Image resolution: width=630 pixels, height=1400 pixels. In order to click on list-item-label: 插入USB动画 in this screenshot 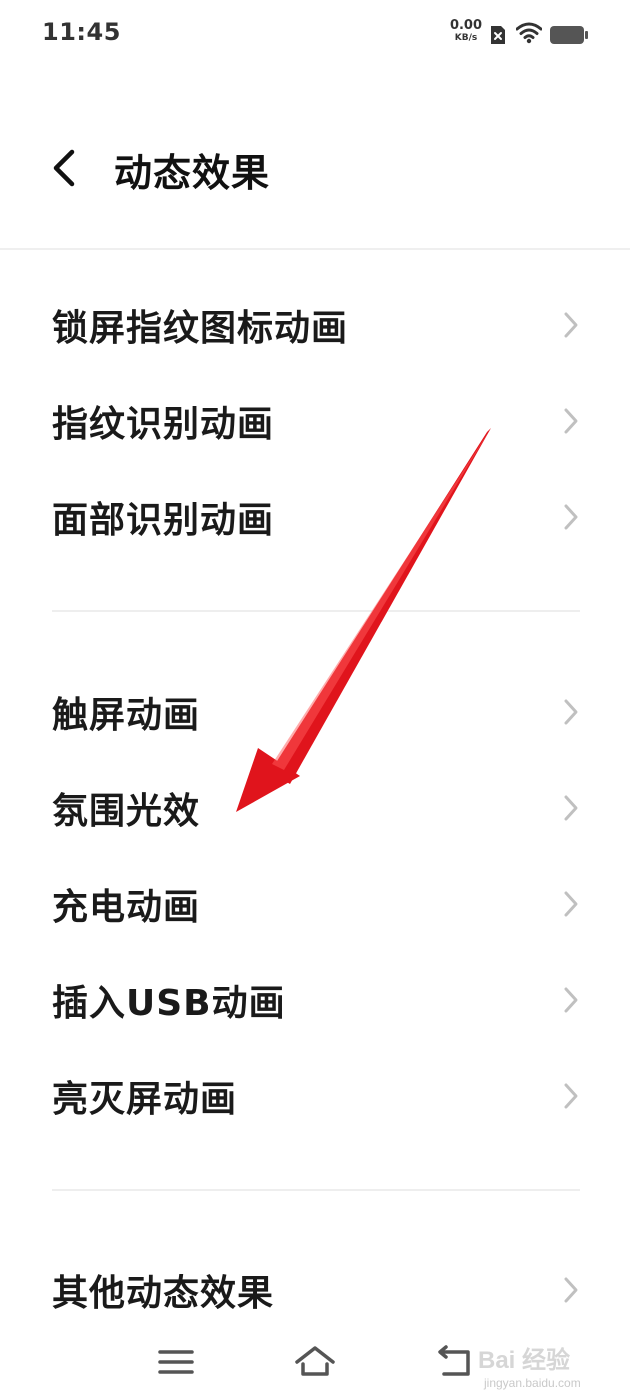, I will do `click(169, 1003)`.